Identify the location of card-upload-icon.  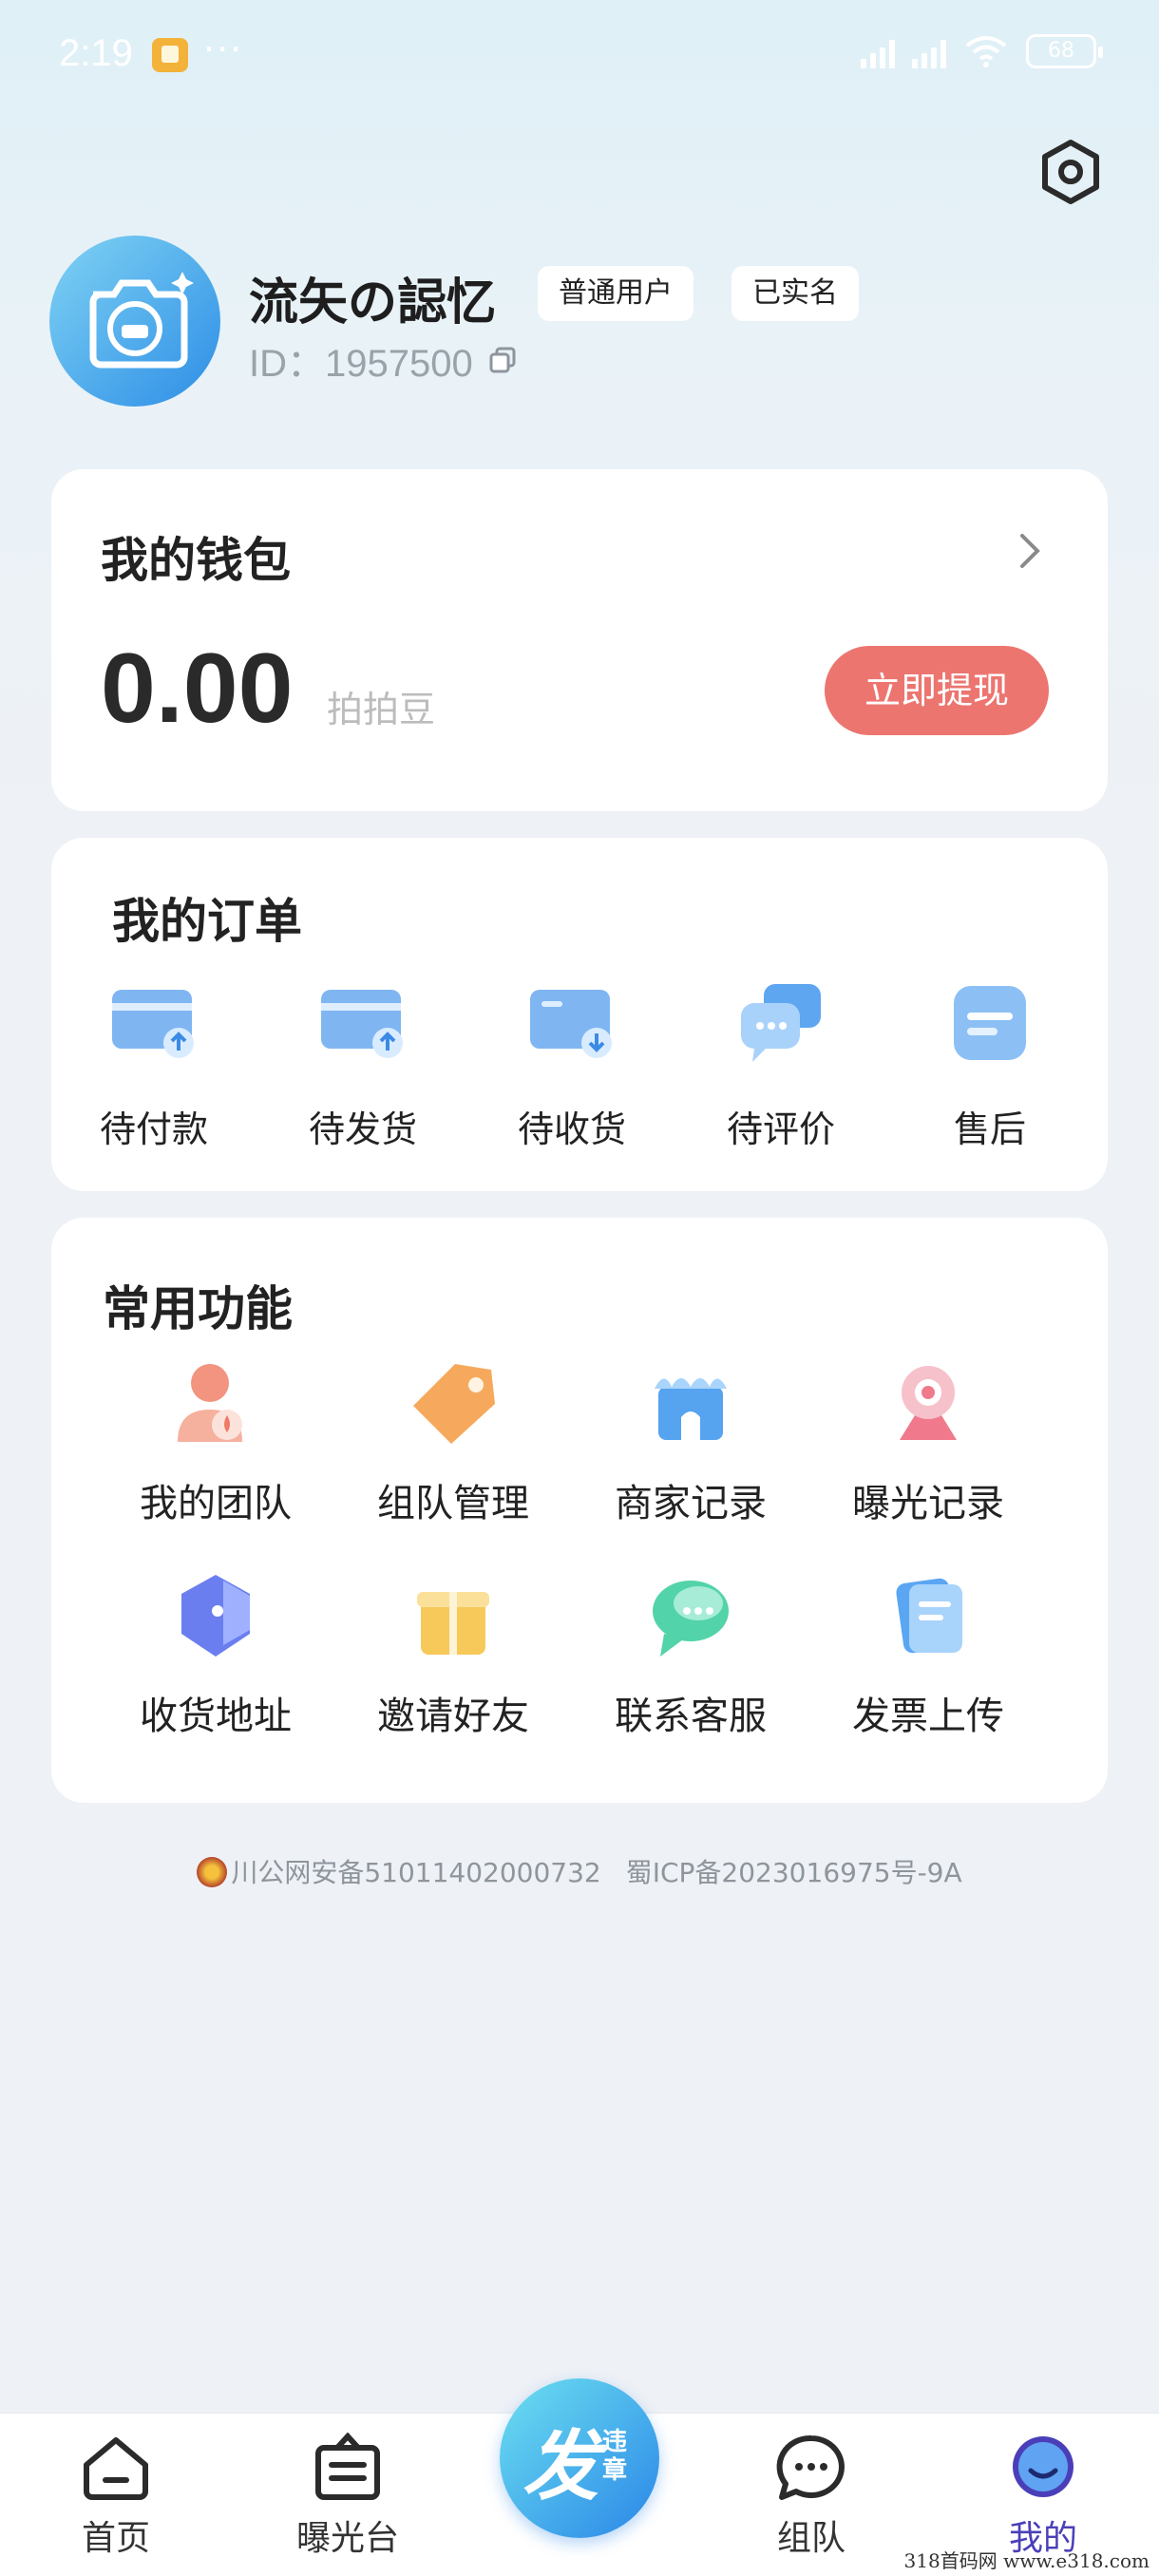
(362, 1024).